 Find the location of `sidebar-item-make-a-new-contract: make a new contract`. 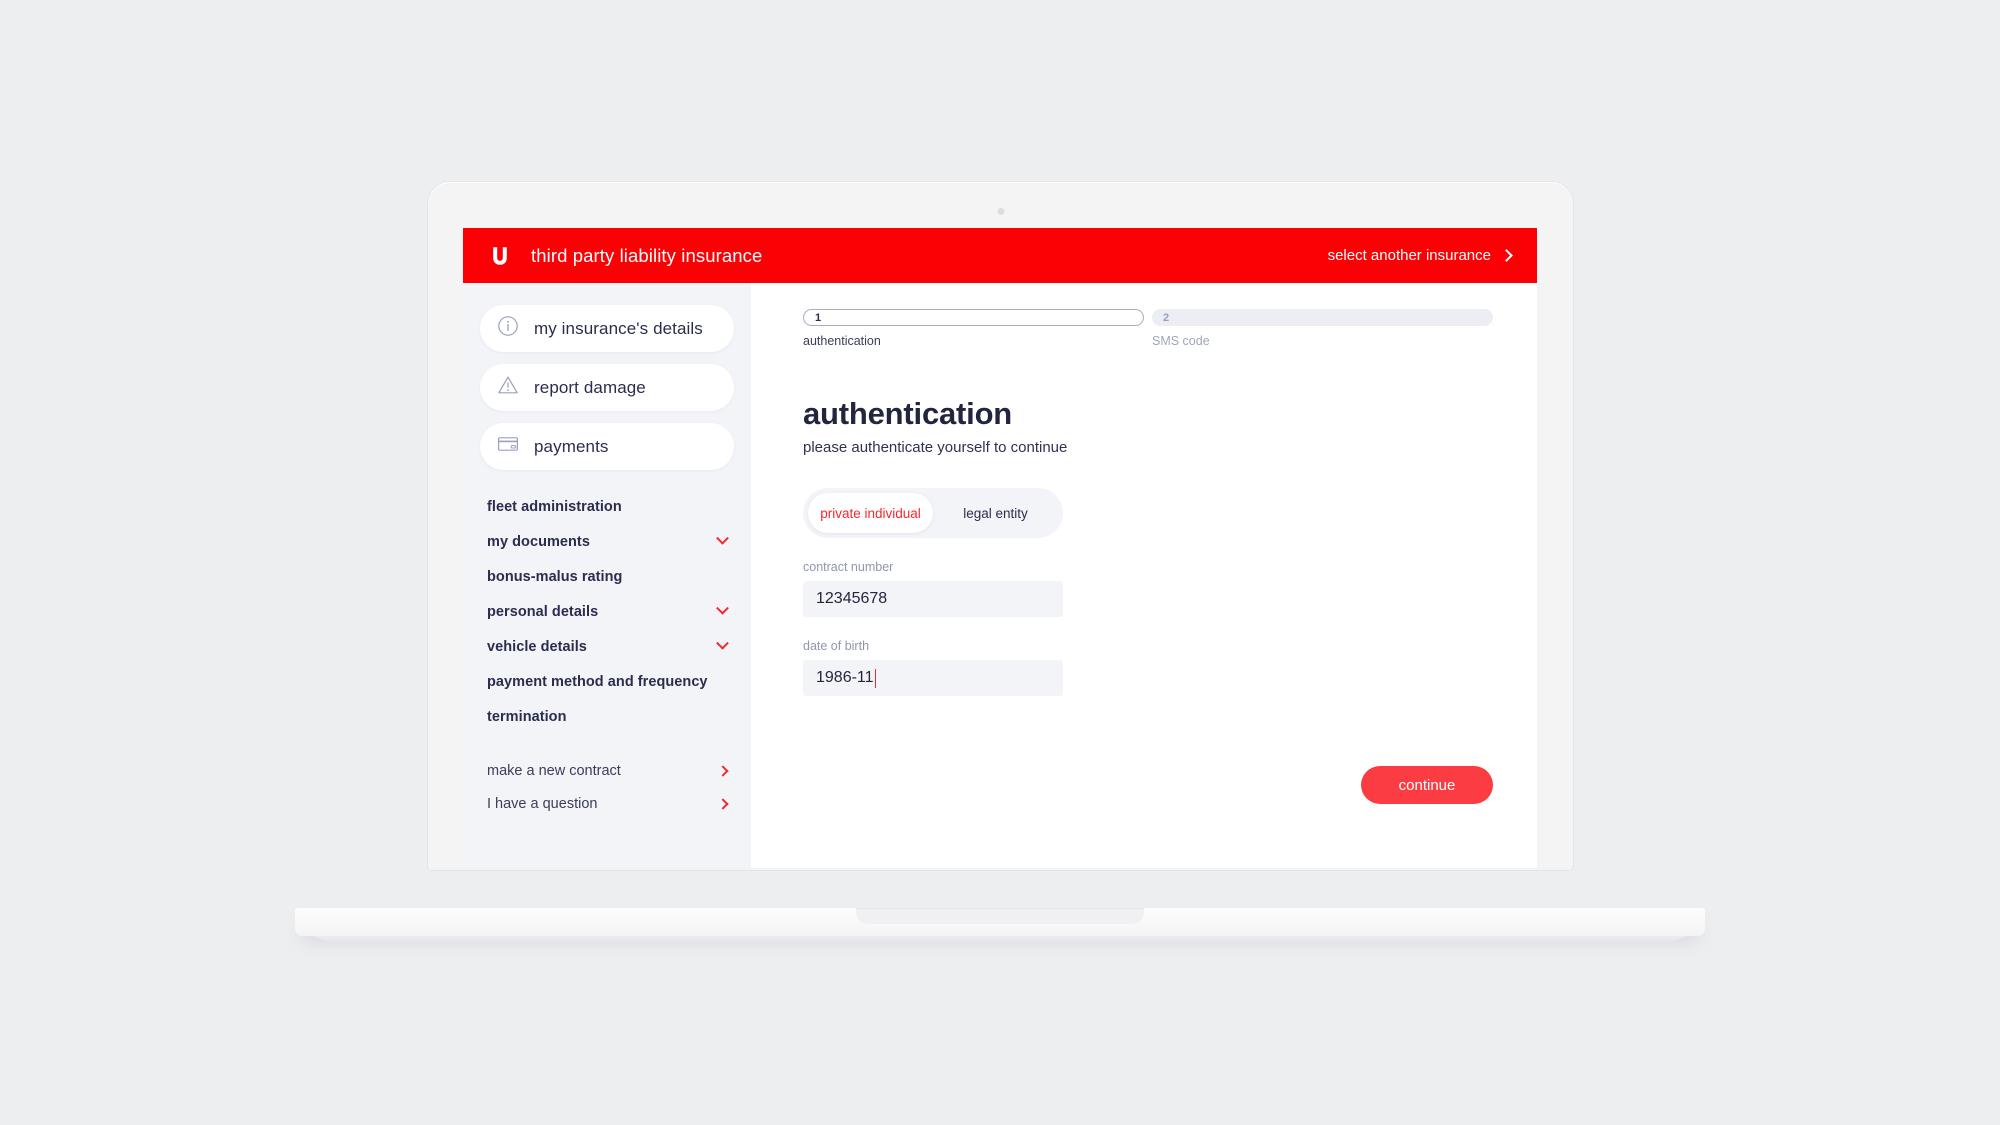

sidebar-item-make-a-new-contract: make a new contract is located at coordinates (608, 770).